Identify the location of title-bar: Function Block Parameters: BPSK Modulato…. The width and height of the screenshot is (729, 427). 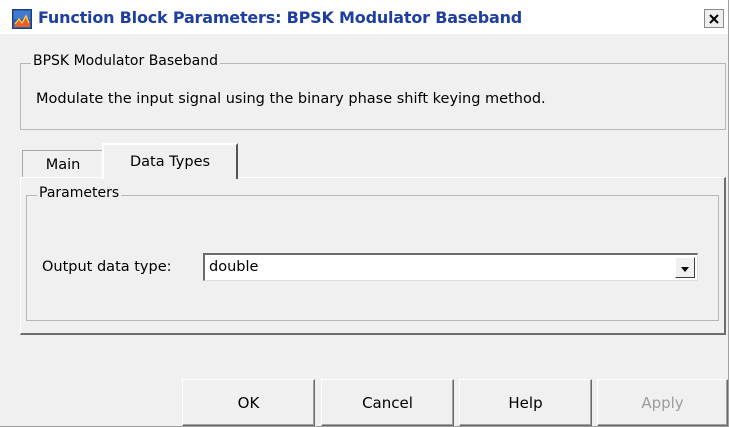
(364, 17).